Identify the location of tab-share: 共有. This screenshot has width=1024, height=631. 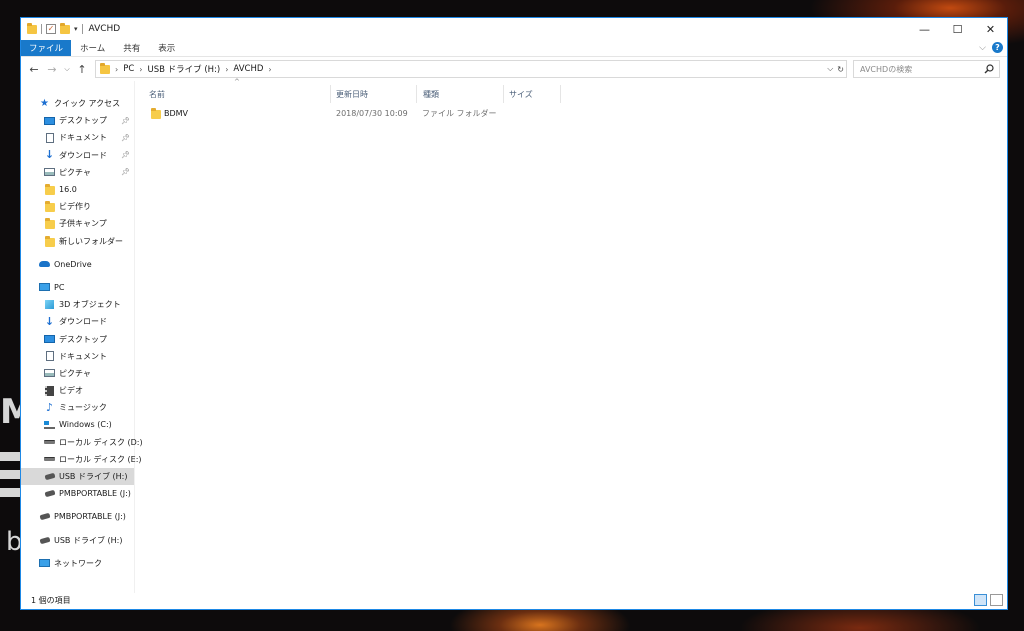
(131, 48).